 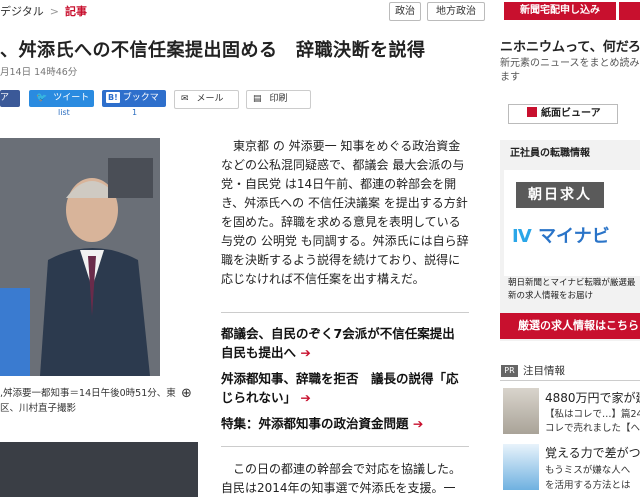 I want to click on related-link-text: 特集：舛添都知事の政治資金問題, so click(x=315, y=423).